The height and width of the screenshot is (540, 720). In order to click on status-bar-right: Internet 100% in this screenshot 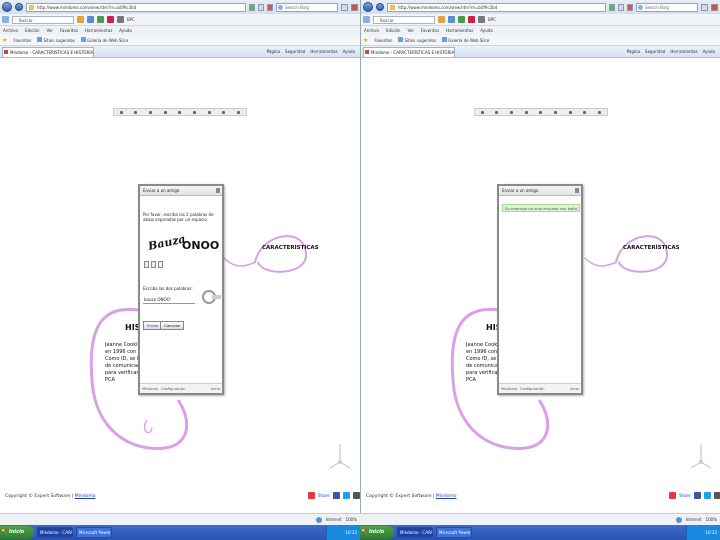, I will do `click(540, 520)`.